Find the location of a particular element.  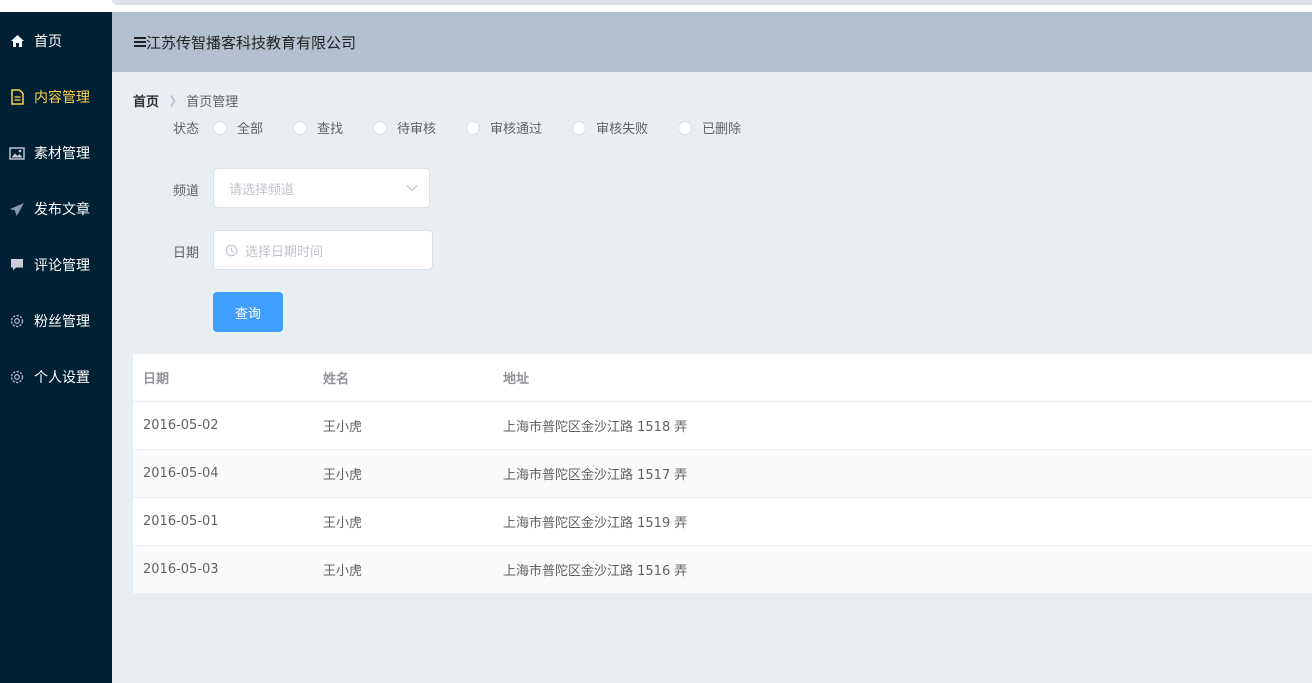

cell-date: 2016-05-04 is located at coordinates (181, 473).